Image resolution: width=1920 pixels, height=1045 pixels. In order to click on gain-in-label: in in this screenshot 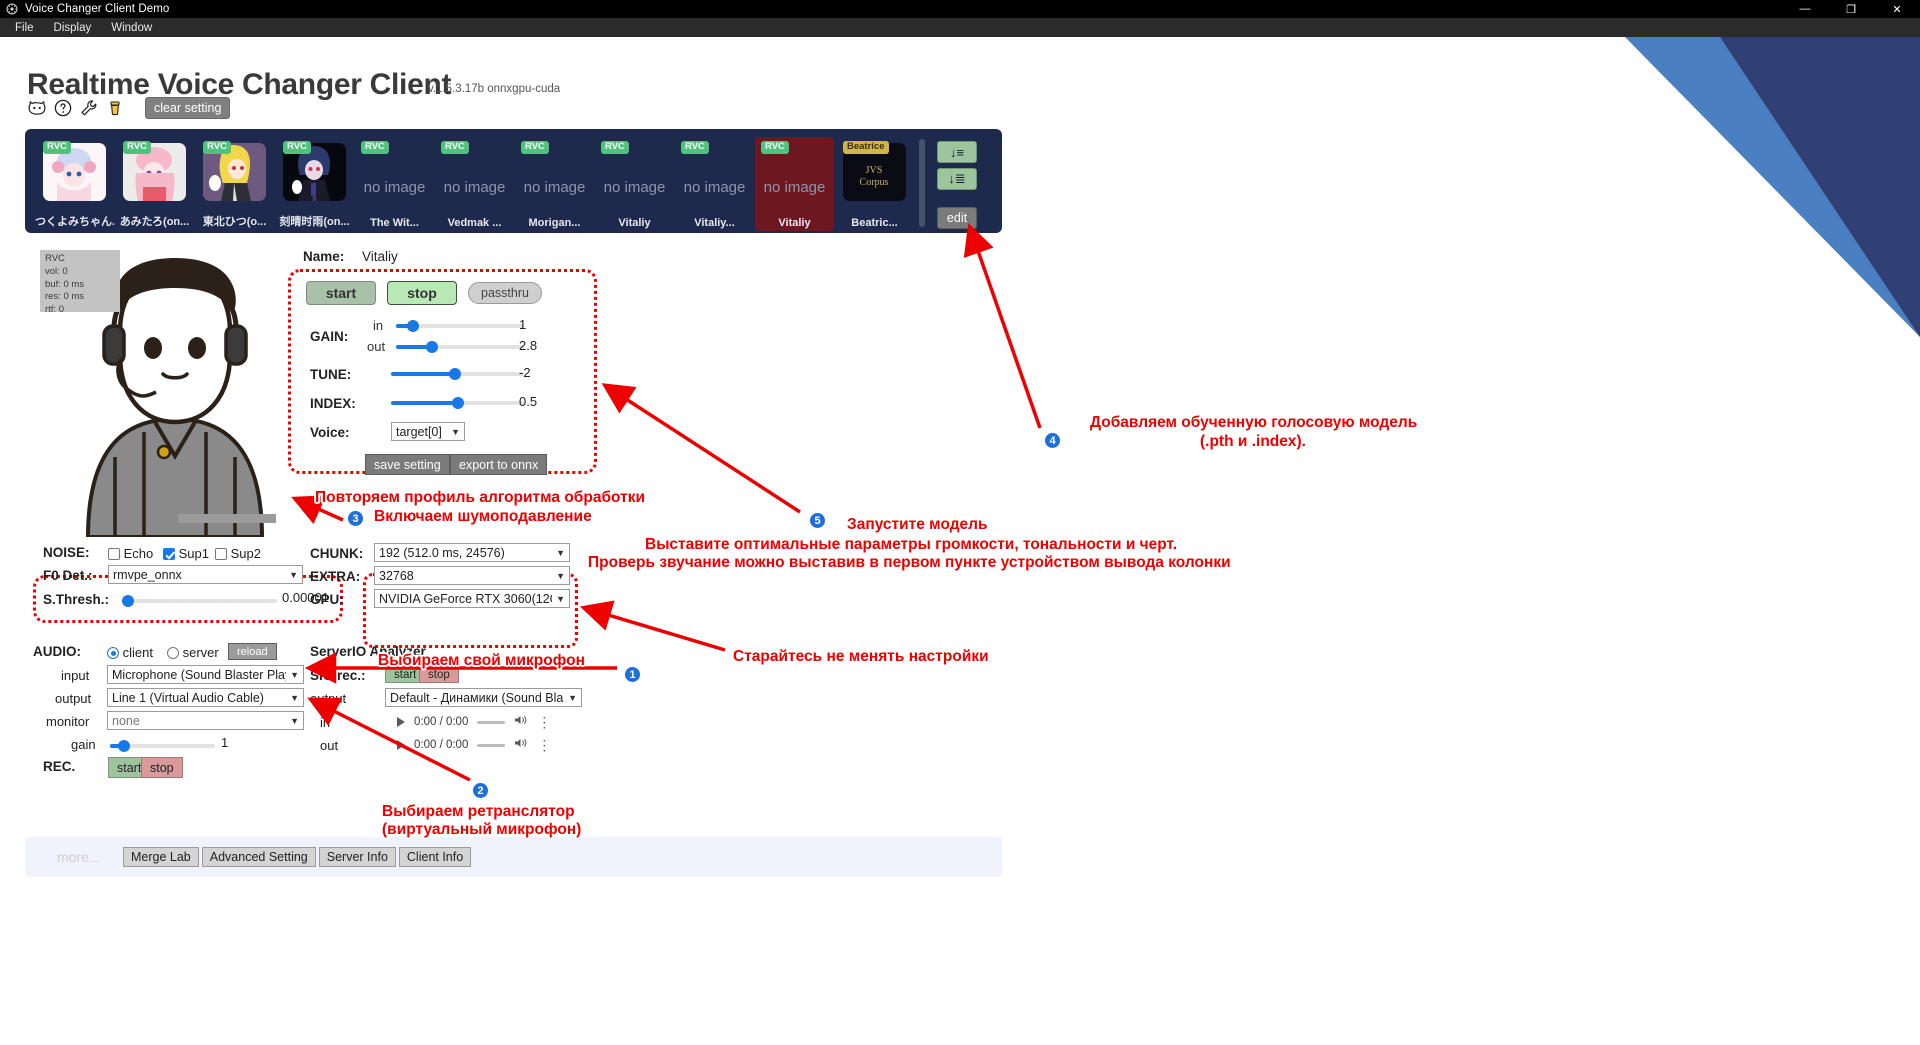, I will do `click(378, 325)`.